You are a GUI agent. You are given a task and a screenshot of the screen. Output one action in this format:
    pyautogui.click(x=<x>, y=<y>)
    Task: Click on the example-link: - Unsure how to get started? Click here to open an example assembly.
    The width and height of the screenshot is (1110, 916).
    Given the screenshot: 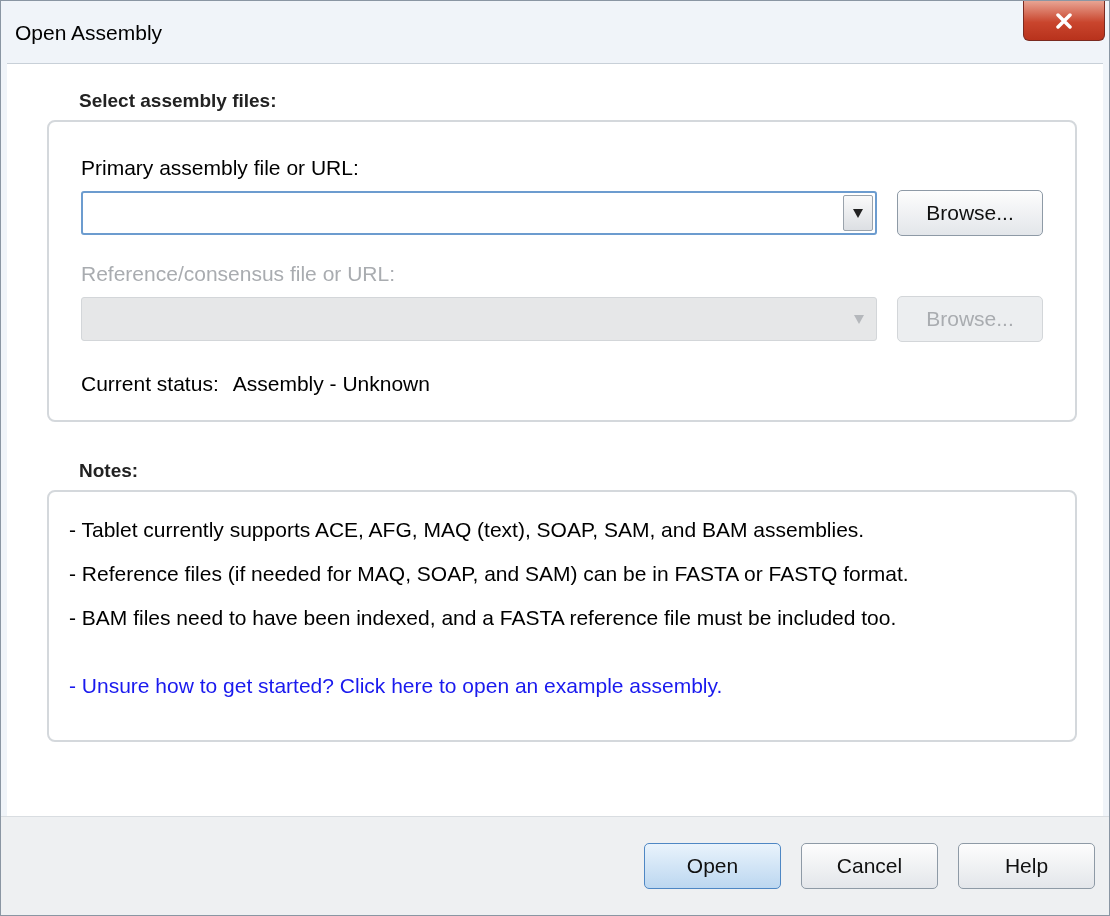 What is the action you would take?
    pyautogui.click(x=561, y=686)
    